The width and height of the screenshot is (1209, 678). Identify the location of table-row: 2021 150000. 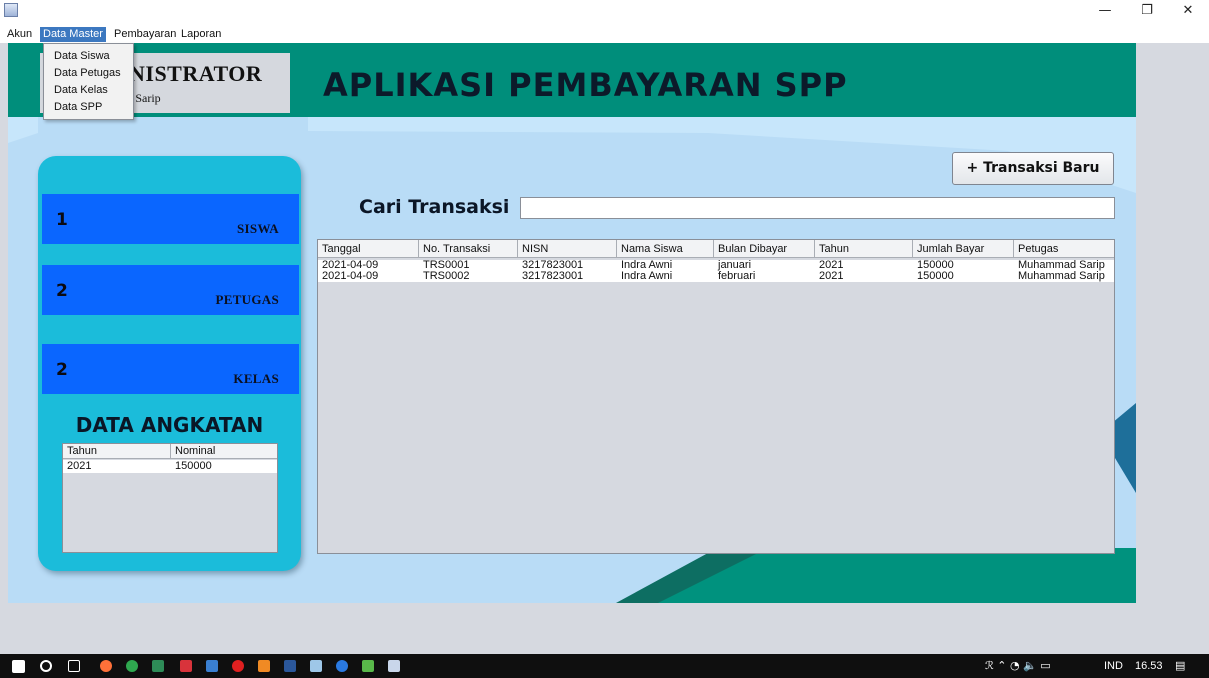
(170, 466).